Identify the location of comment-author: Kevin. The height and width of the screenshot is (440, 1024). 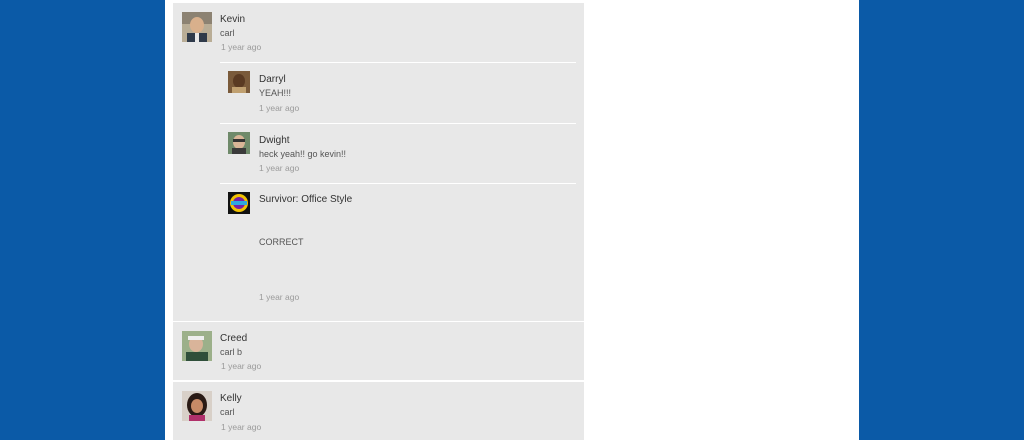
(232, 19).